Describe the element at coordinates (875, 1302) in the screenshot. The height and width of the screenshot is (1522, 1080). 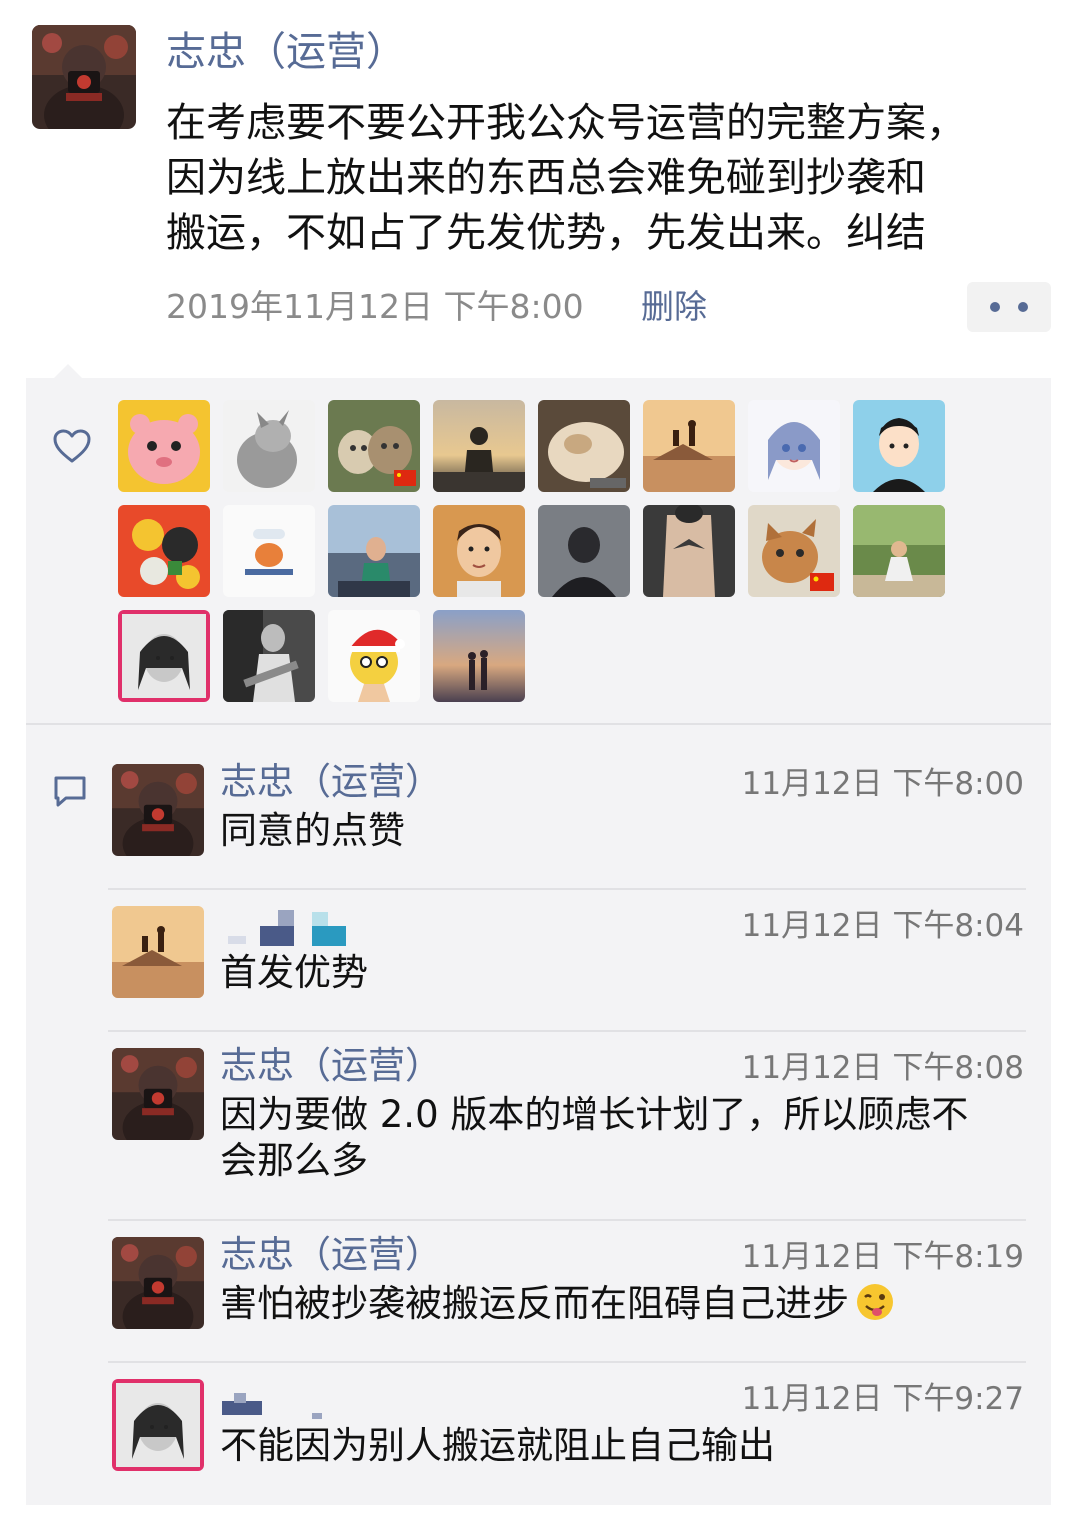
I see `winking-tongue-emoji-icon` at that location.